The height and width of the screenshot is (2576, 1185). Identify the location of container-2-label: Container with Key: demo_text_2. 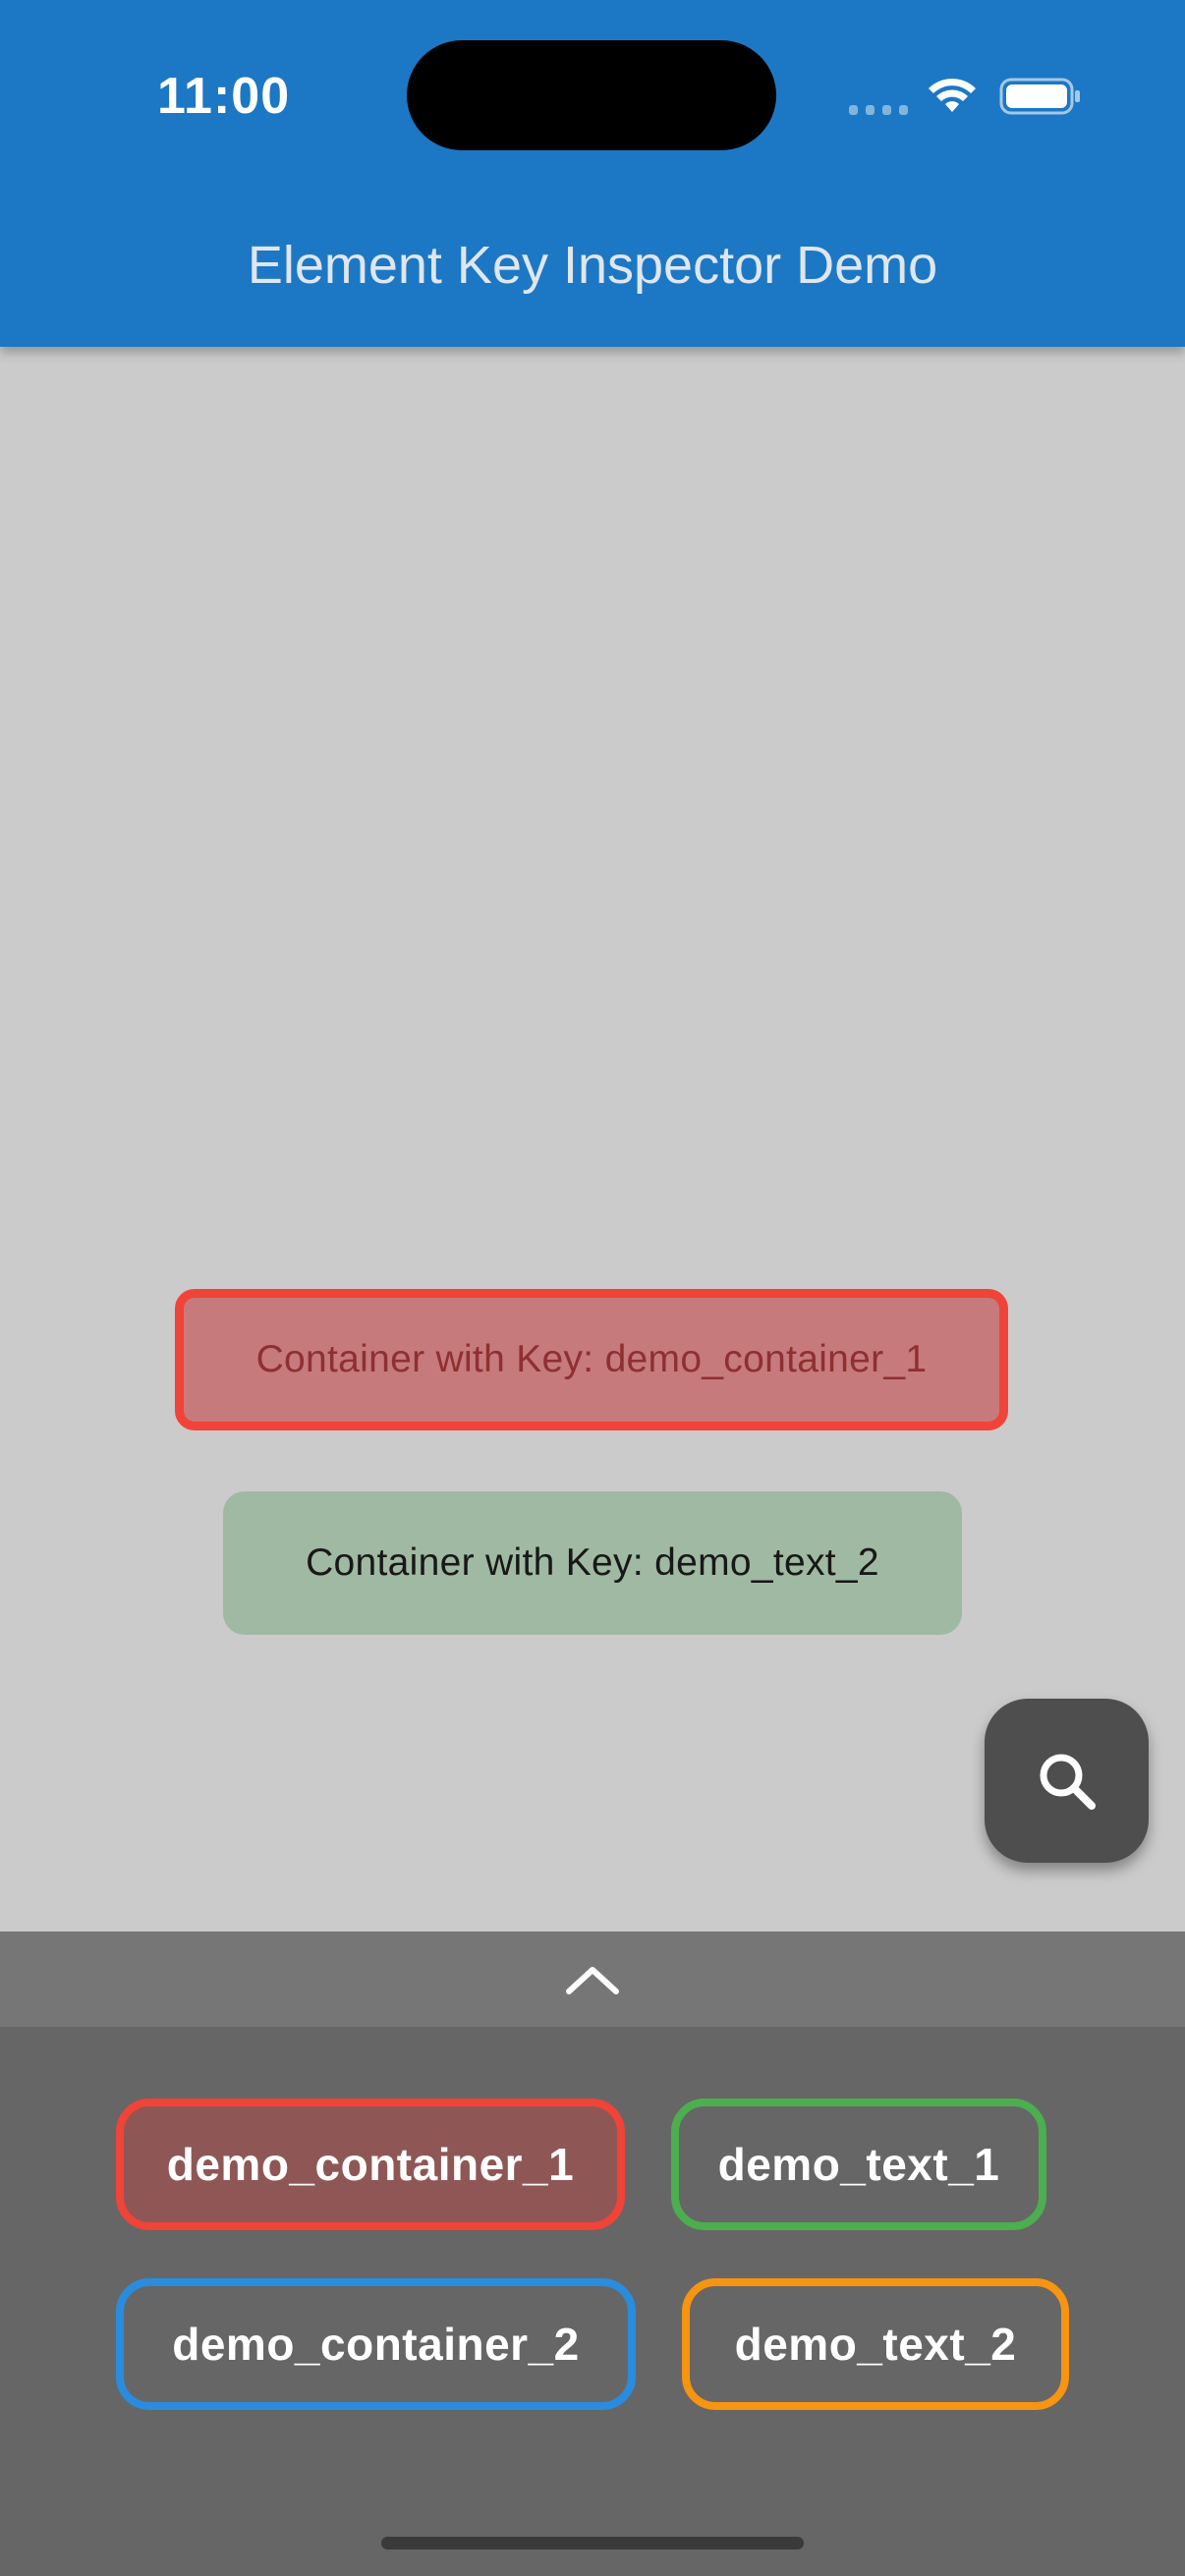
(592, 1562).